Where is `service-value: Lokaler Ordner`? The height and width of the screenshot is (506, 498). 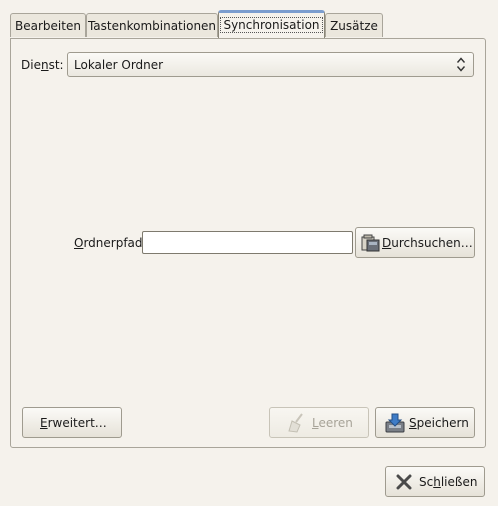 service-value: Lokaler Ordner is located at coordinates (119, 65).